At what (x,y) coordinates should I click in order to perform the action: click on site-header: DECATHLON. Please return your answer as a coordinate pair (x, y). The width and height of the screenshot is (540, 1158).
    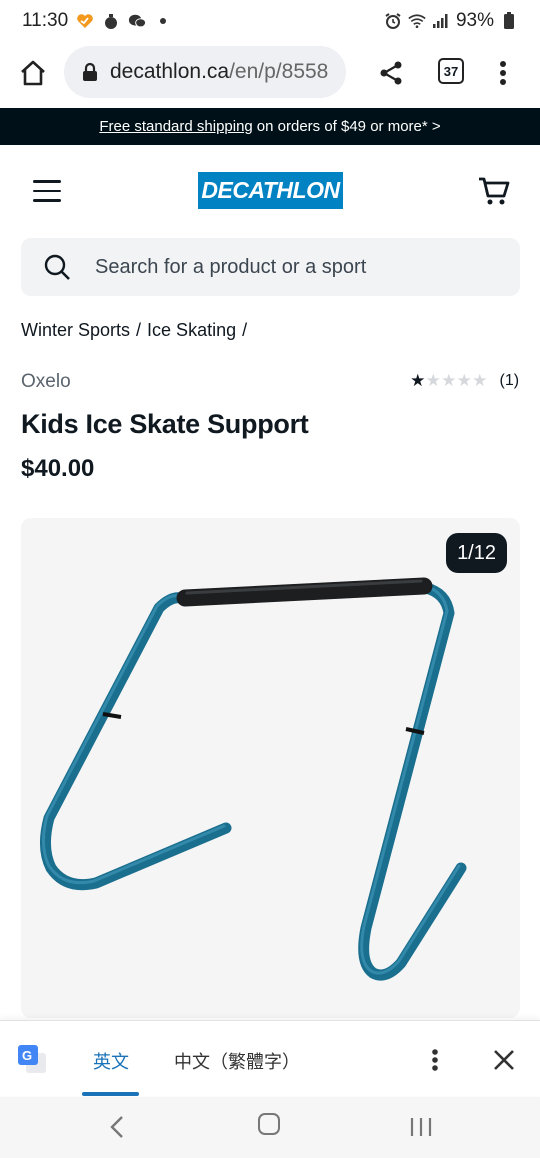
    Looking at the image, I should click on (270, 191).